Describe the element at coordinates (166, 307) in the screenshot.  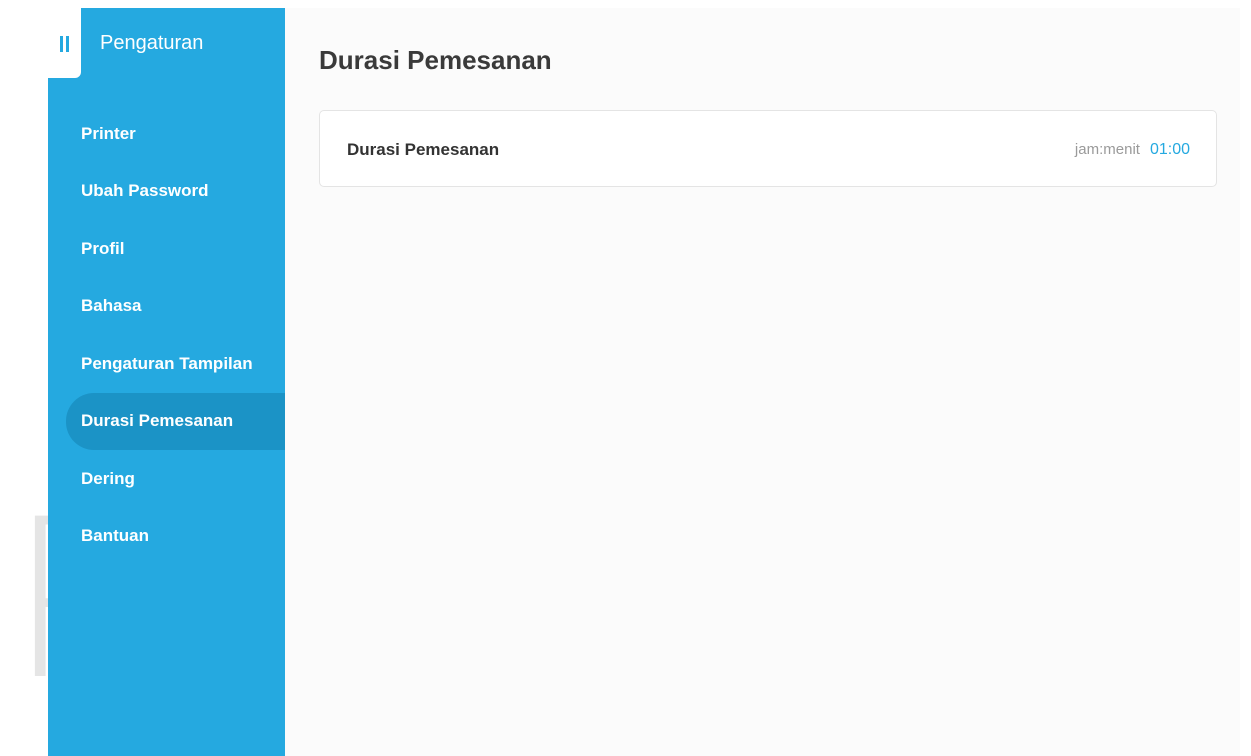
I see `sidebar-item-bahasa: Bahasa` at that location.